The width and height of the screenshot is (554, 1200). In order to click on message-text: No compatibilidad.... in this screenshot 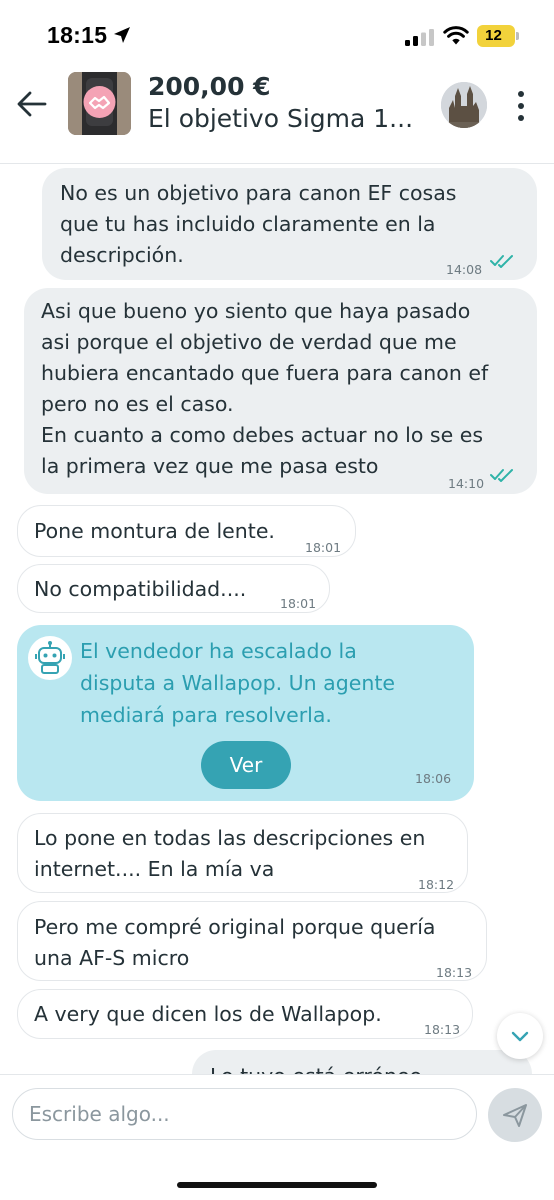, I will do `click(140, 589)`.